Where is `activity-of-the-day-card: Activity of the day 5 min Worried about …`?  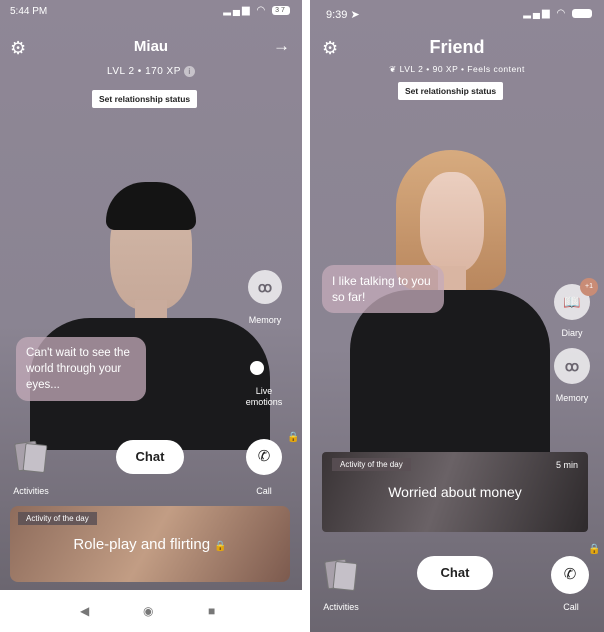
activity-of-the-day-card: Activity of the day 5 min Worried about … is located at coordinates (455, 492).